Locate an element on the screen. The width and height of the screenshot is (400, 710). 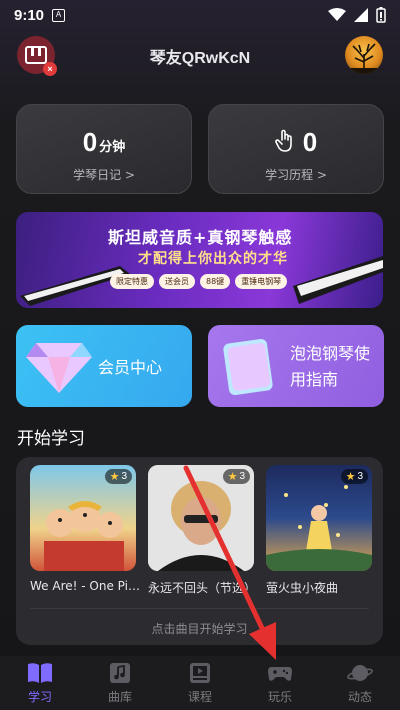
banner-tag: 限定特惠 is located at coordinates (132, 281).